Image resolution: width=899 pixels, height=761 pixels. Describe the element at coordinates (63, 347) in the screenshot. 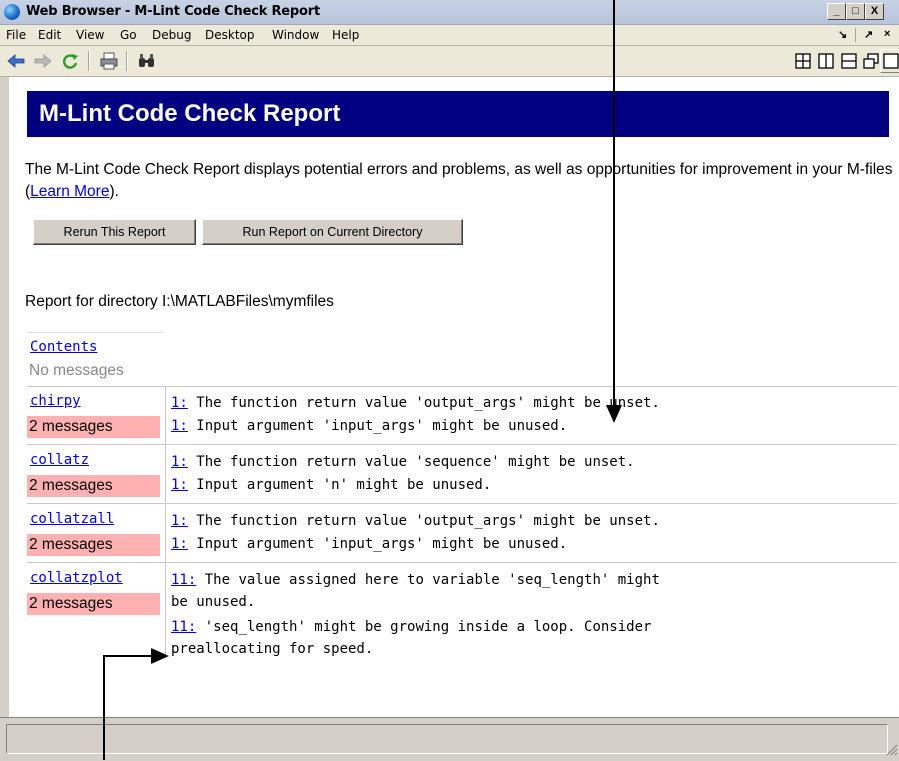

I see `contents-link: Contents` at that location.